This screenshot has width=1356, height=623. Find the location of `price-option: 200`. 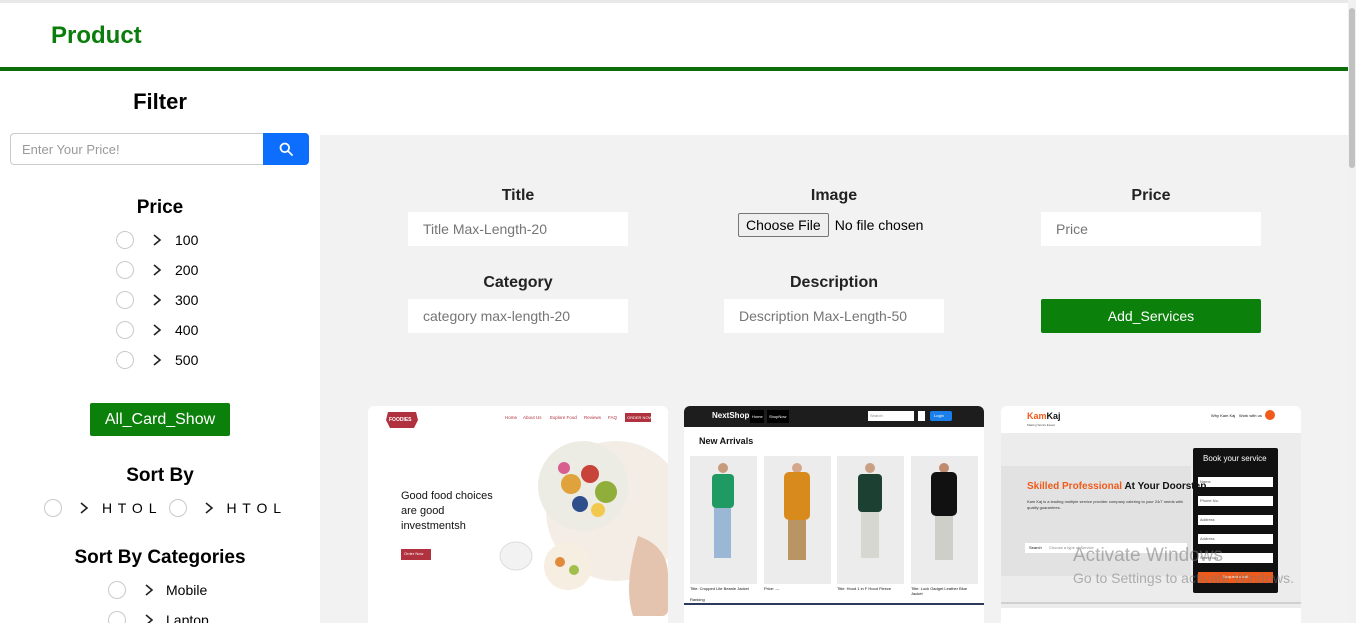

price-option: 200 is located at coordinates (157, 270).